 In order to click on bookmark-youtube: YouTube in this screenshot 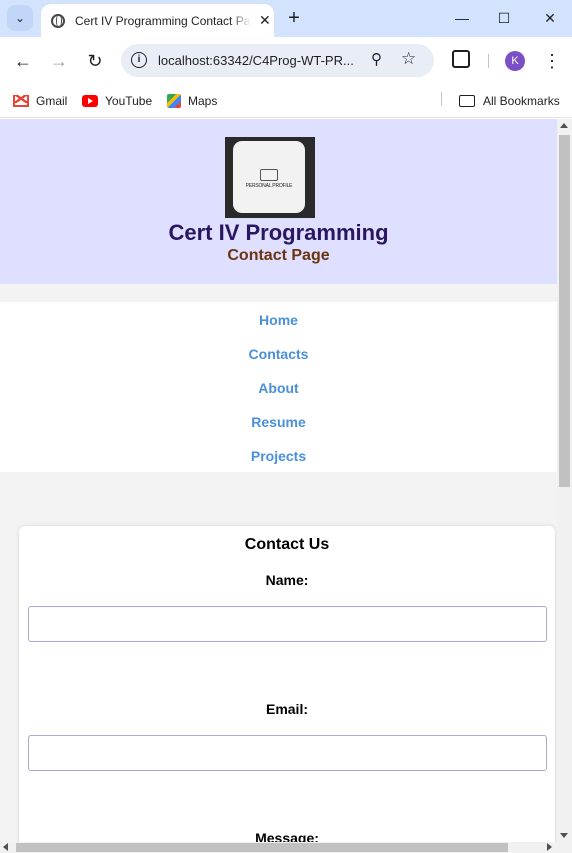, I will do `click(117, 101)`.